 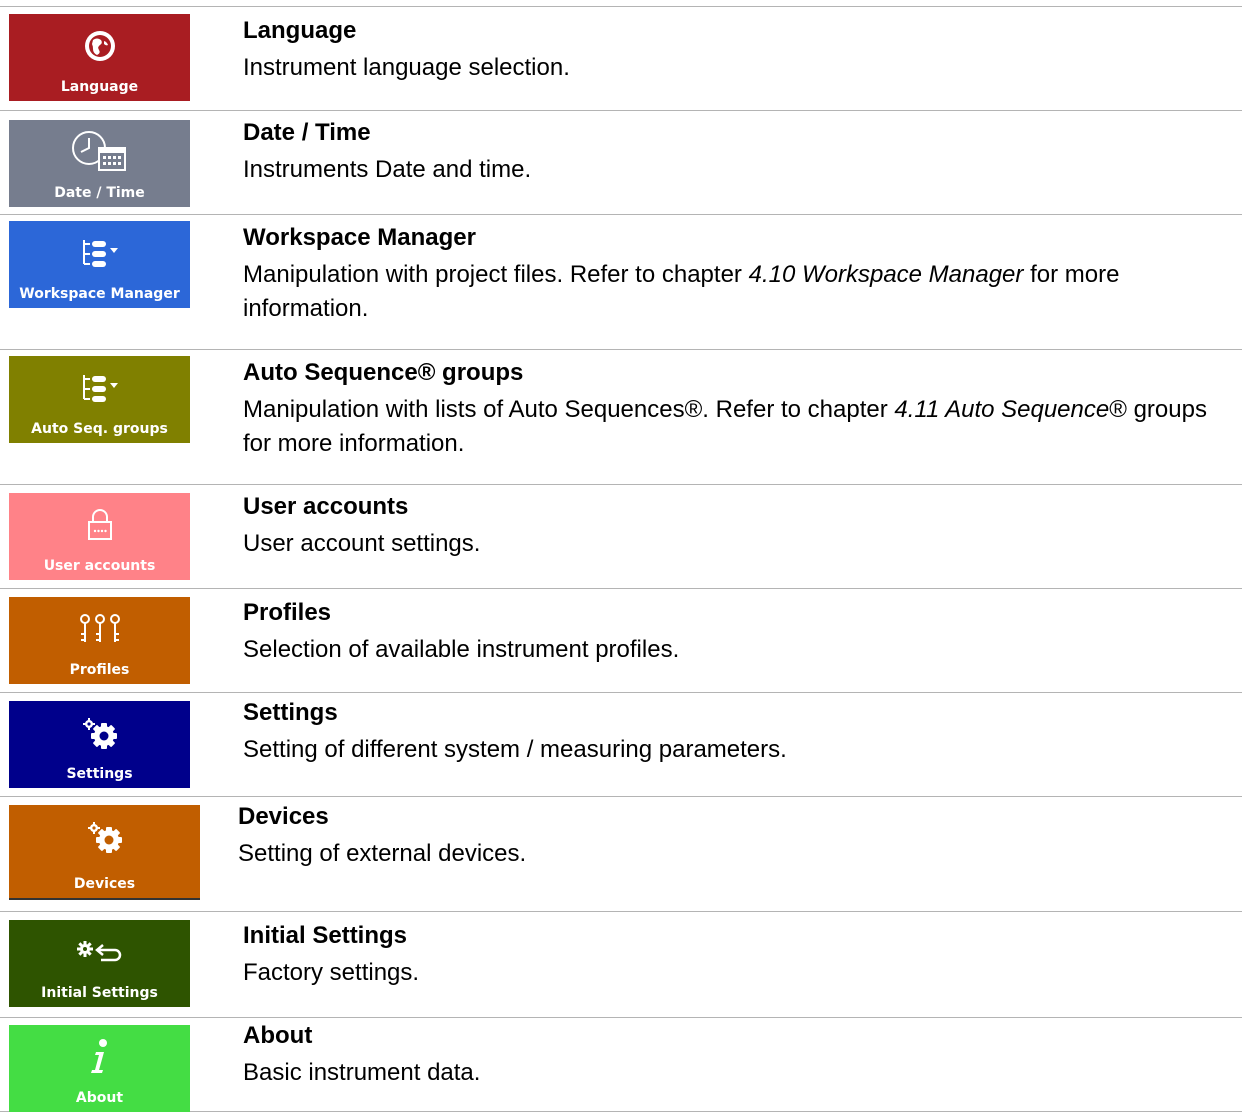 What do you see at coordinates (99, 87) in the screenshot?
I see `tile-label: Language` at bounding box center [99, 87].